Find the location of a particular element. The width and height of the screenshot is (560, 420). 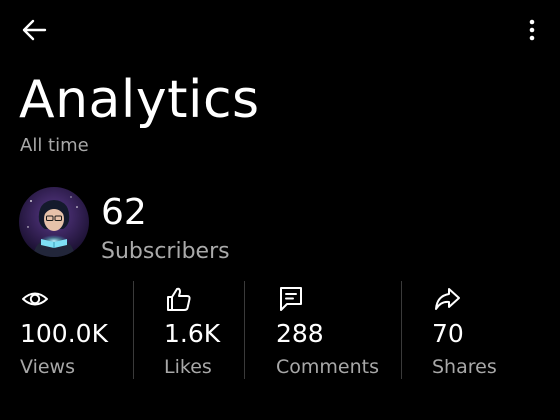

back-button is located at coordinates (34, 30).